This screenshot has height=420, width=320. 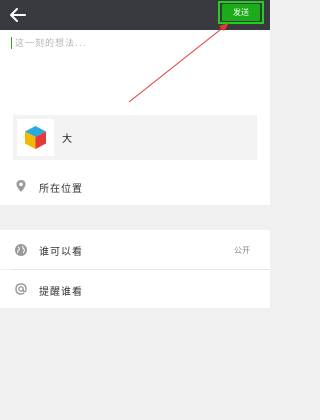 What do you see at coordinates (135, 249) in the screenshot?
I see `visibility-row: 谁可以看 公开` at bounding box center [135, 249].